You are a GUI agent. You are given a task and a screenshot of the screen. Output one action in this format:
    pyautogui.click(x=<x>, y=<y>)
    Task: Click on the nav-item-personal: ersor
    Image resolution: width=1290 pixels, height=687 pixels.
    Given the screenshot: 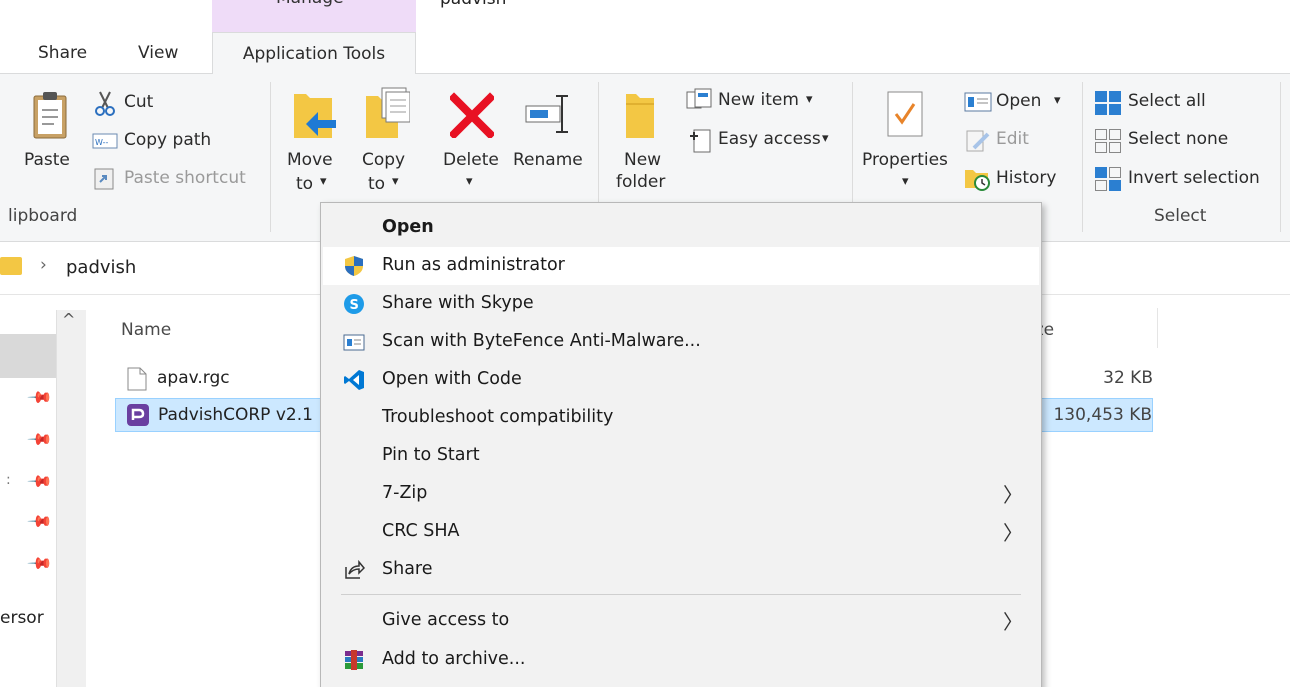 What is the action you would take?
    pyautogui.click(x=22, y=618)
    